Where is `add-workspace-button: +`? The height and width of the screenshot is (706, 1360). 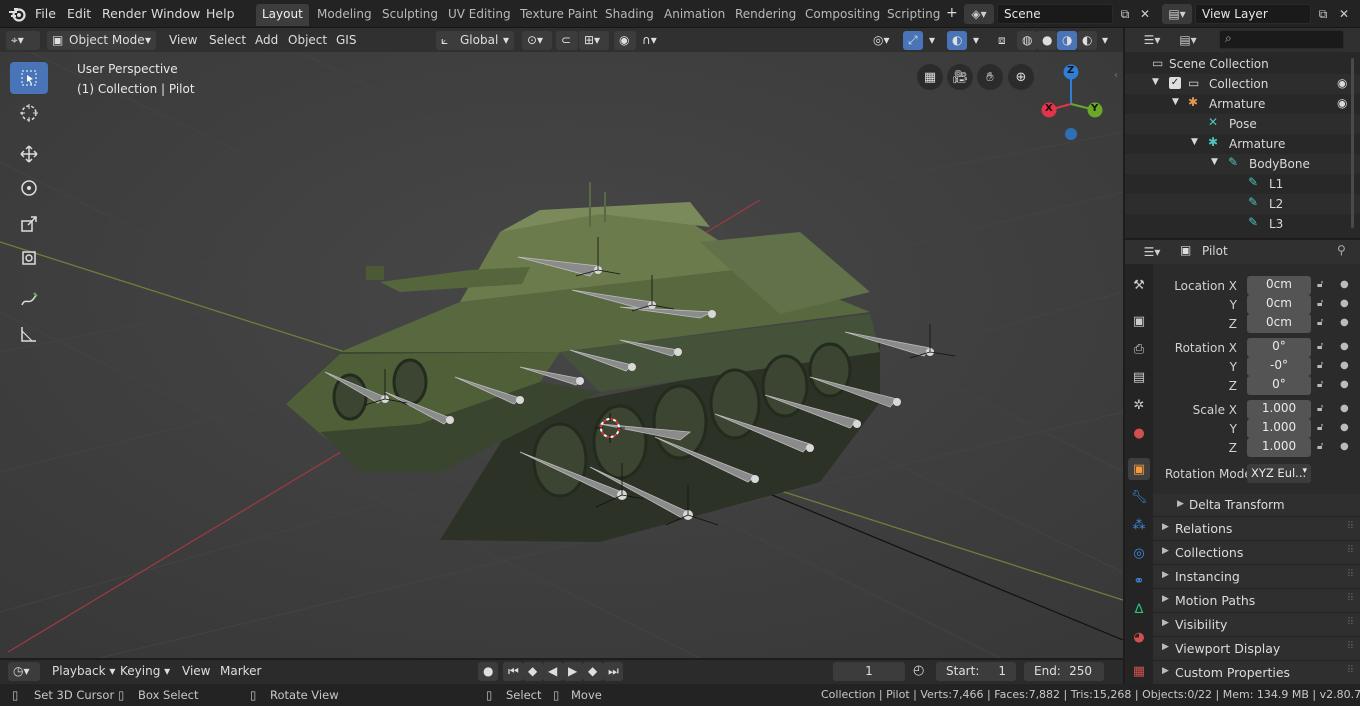 add-workspace-button: + is located at coordinates (952, 13).